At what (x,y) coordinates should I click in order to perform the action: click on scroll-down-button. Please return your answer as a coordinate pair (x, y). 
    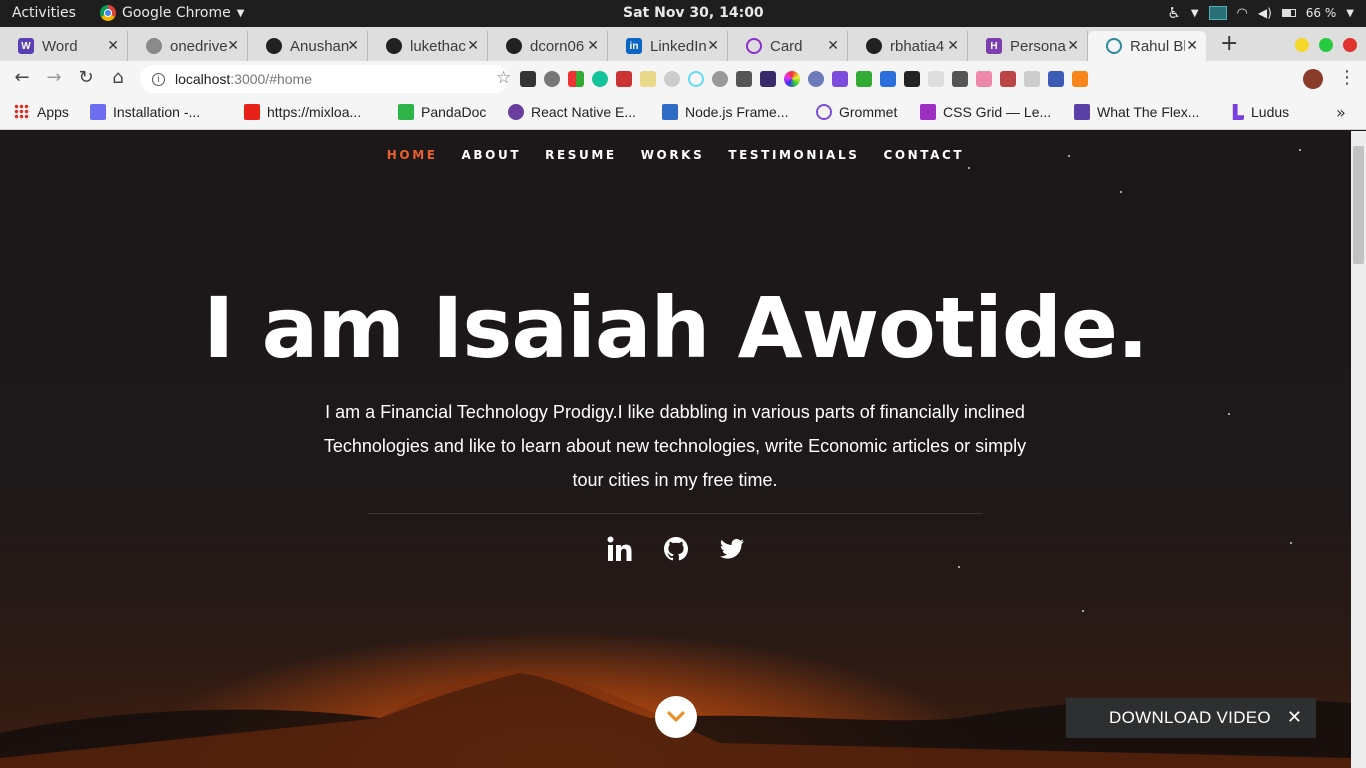
    Looking at the image, I should click on (676, 717).